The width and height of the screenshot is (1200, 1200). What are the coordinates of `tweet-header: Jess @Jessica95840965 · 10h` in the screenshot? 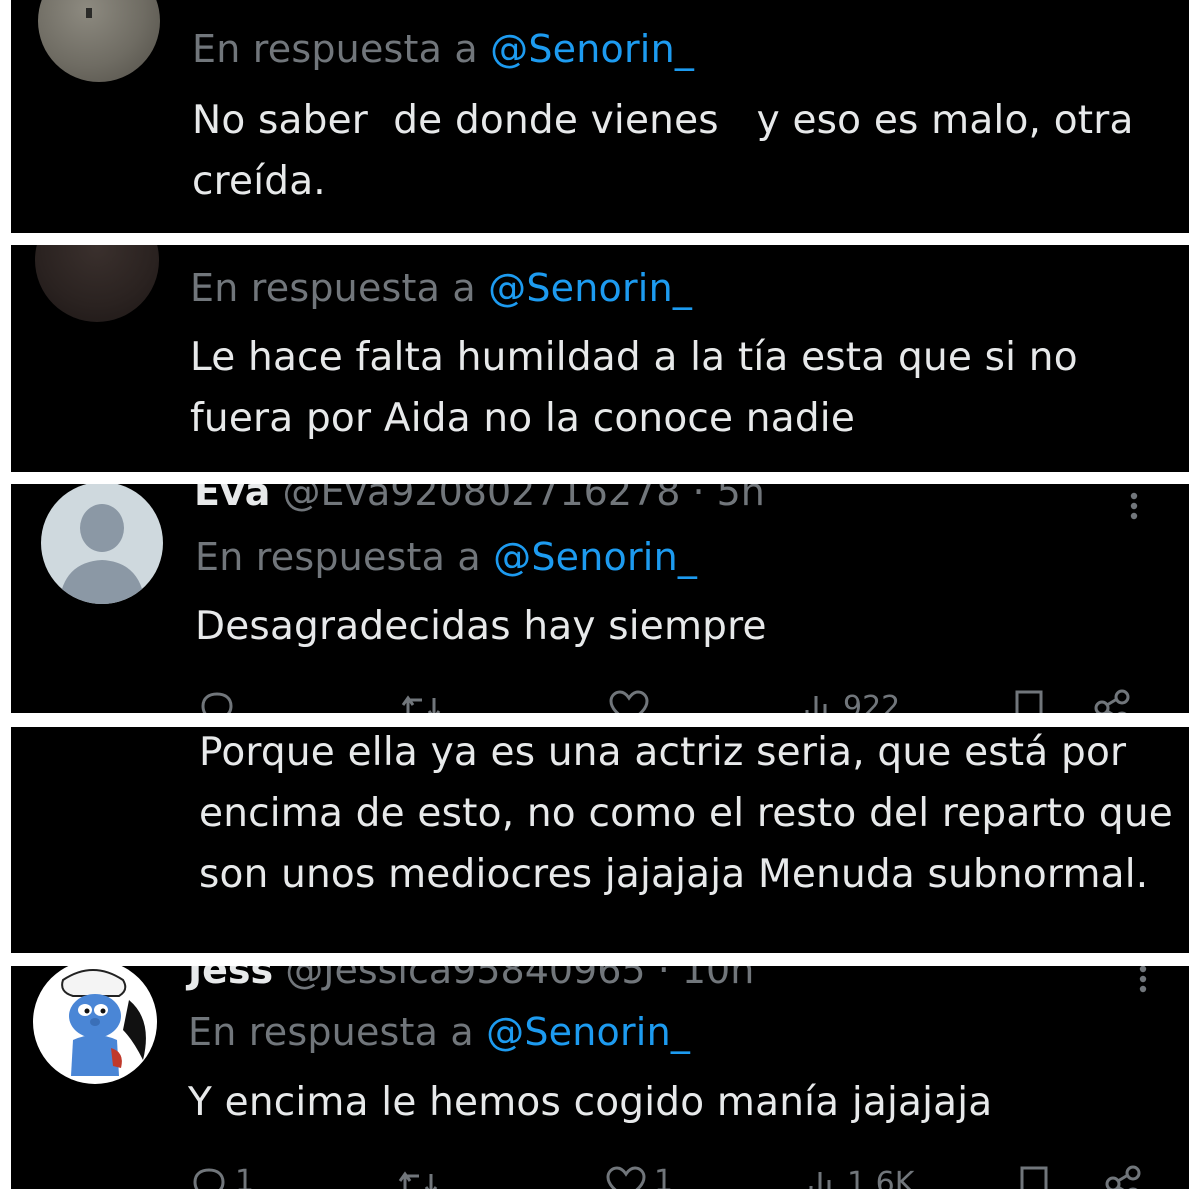 It's located at (471, 979).